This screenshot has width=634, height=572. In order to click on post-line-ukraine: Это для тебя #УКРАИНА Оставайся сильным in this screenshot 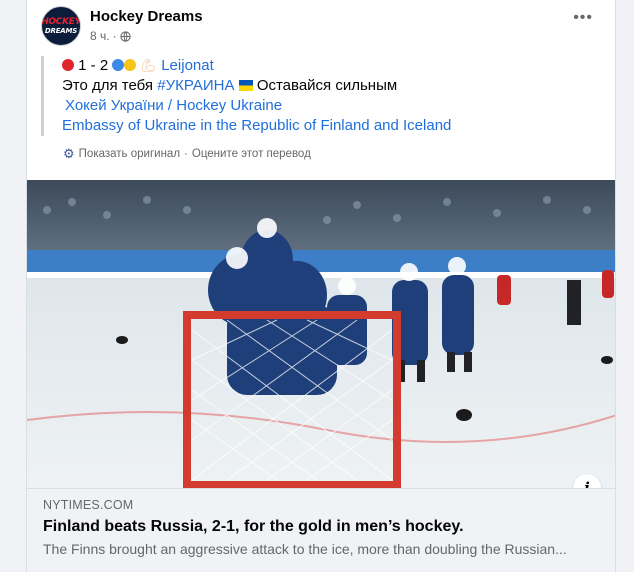, I will do `click(331, 86)`.